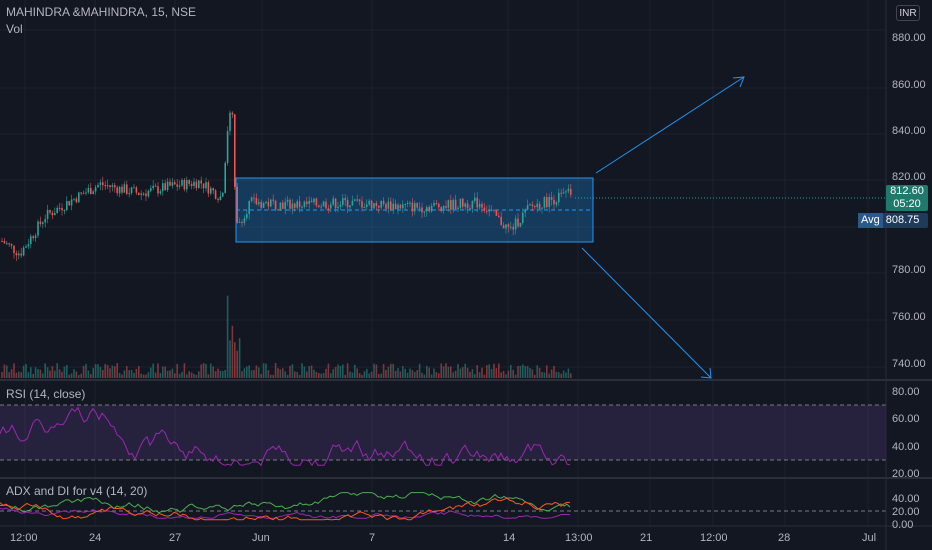 The image size is (932, 550). Describe the element at coordinates (101, 12) in the screenshot. I see `symbol-title: MAHINDRA &MAHINDRA, 15, NSE` at that location.